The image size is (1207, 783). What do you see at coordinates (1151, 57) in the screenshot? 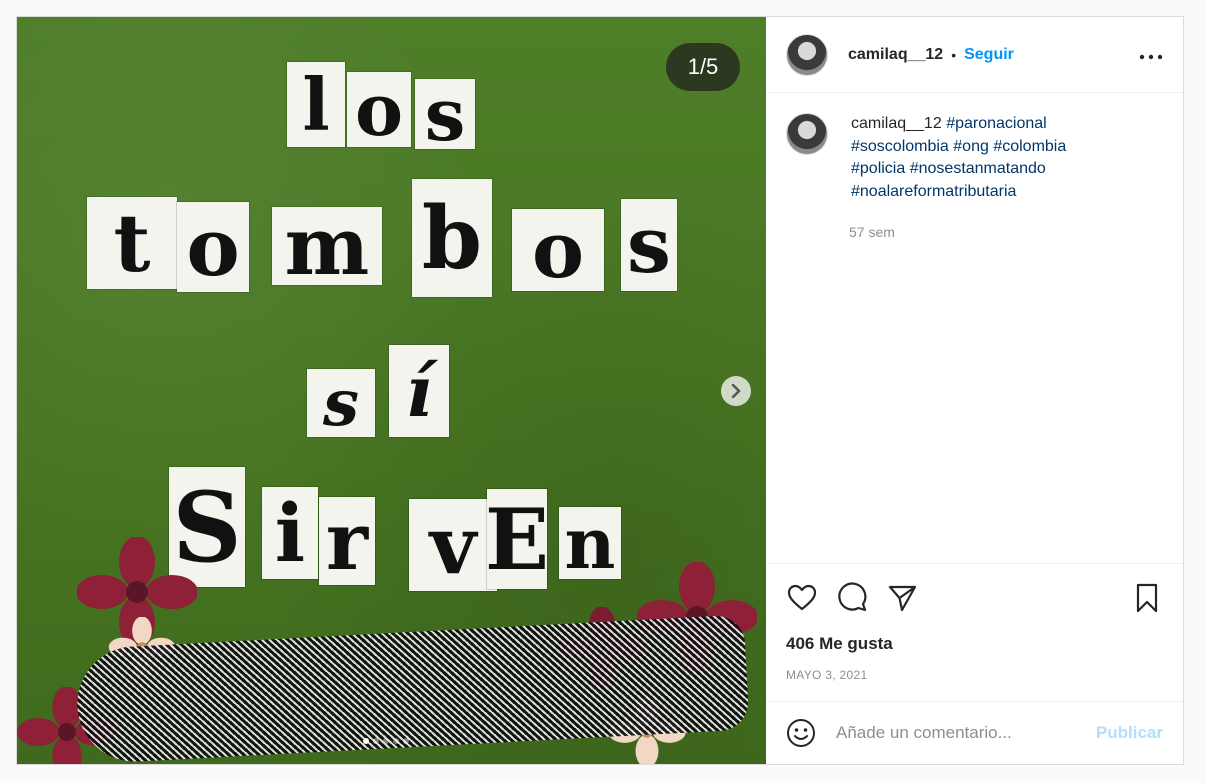
I see `more-icon` at bounding box center [1151, 57].